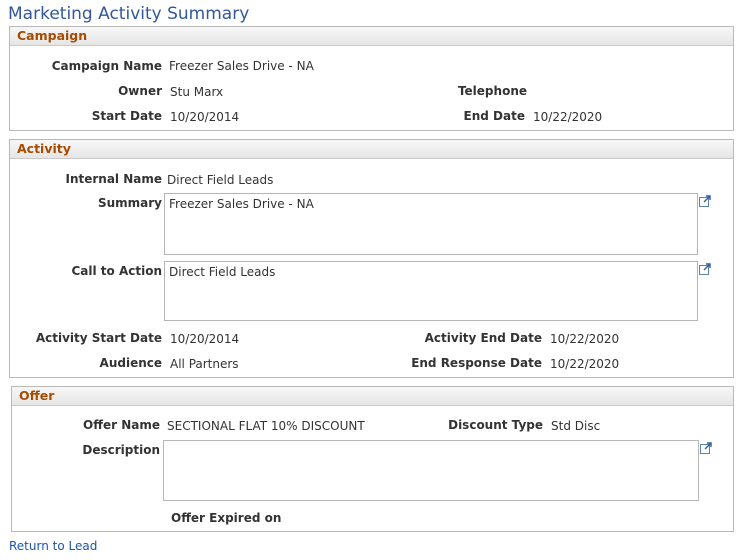 The image size is (750, 560). I want to click on discount-type-value: Std Disc, so click(576, 426).